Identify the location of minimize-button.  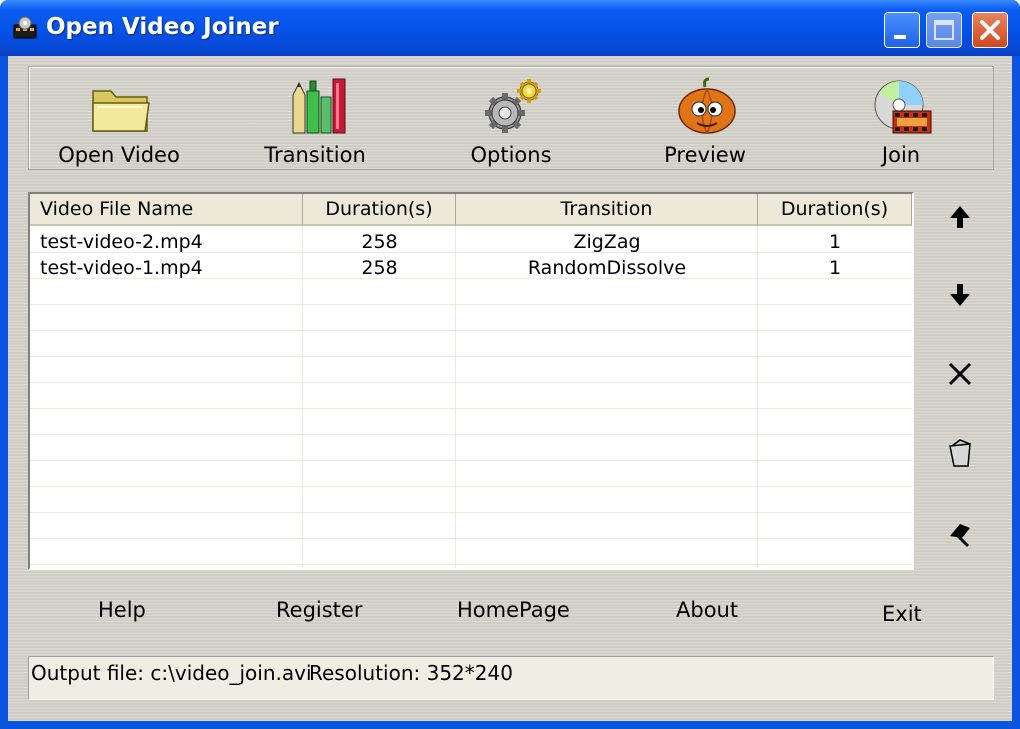
(902, 30).